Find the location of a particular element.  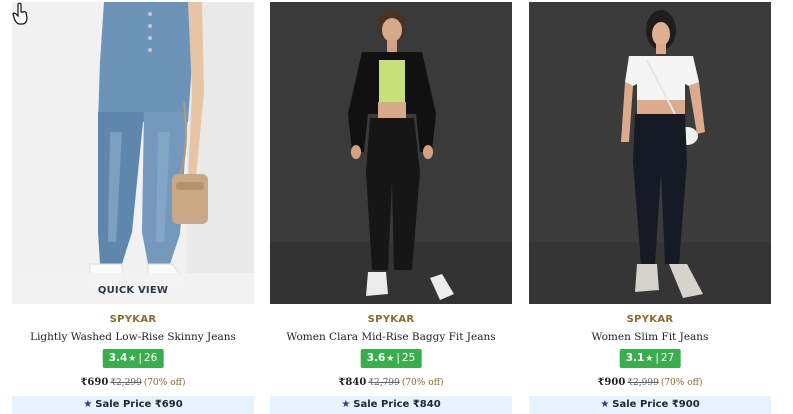

price-row: ₹900 ₹2,999 (70% off) is located at coordinates (650, 382).